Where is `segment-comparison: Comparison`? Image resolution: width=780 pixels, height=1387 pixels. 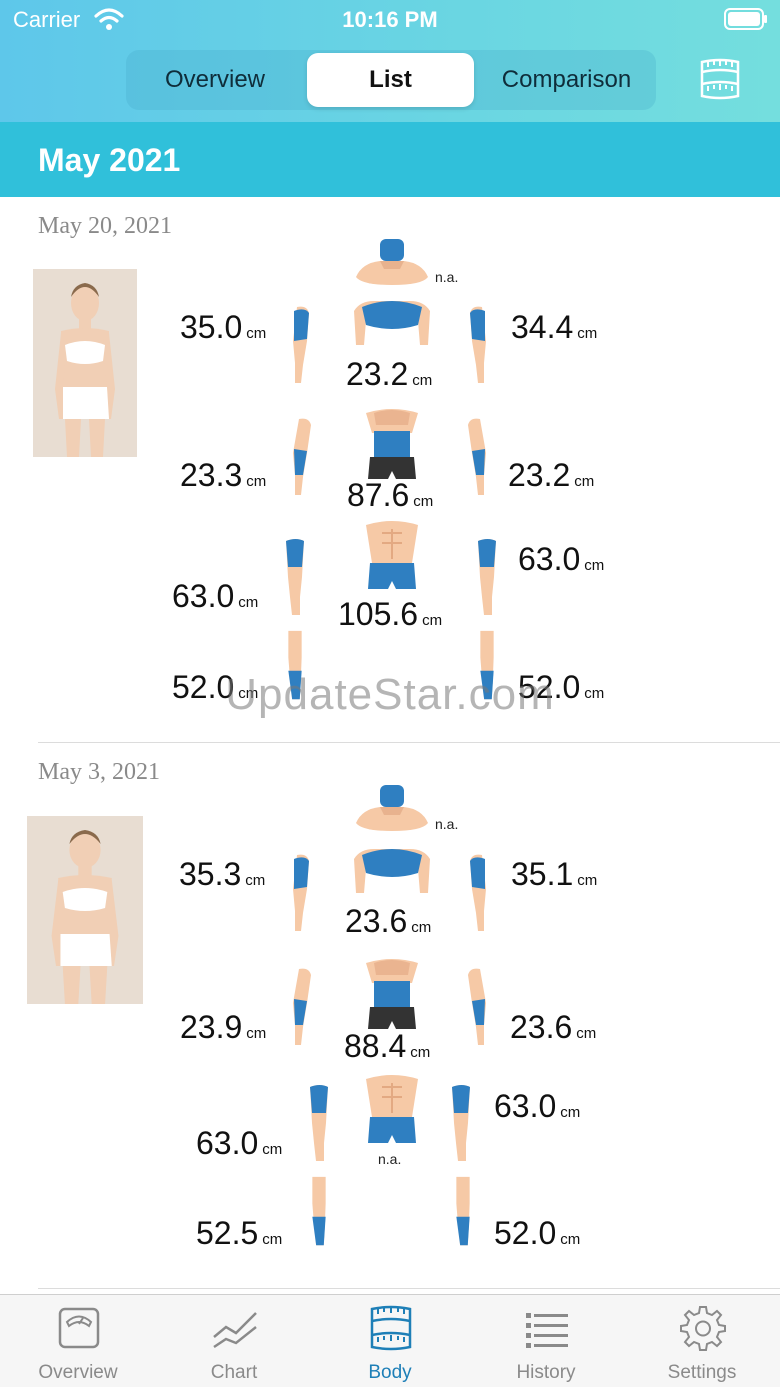
segment-comparison: Comparison is located at coordinates (566, 80).